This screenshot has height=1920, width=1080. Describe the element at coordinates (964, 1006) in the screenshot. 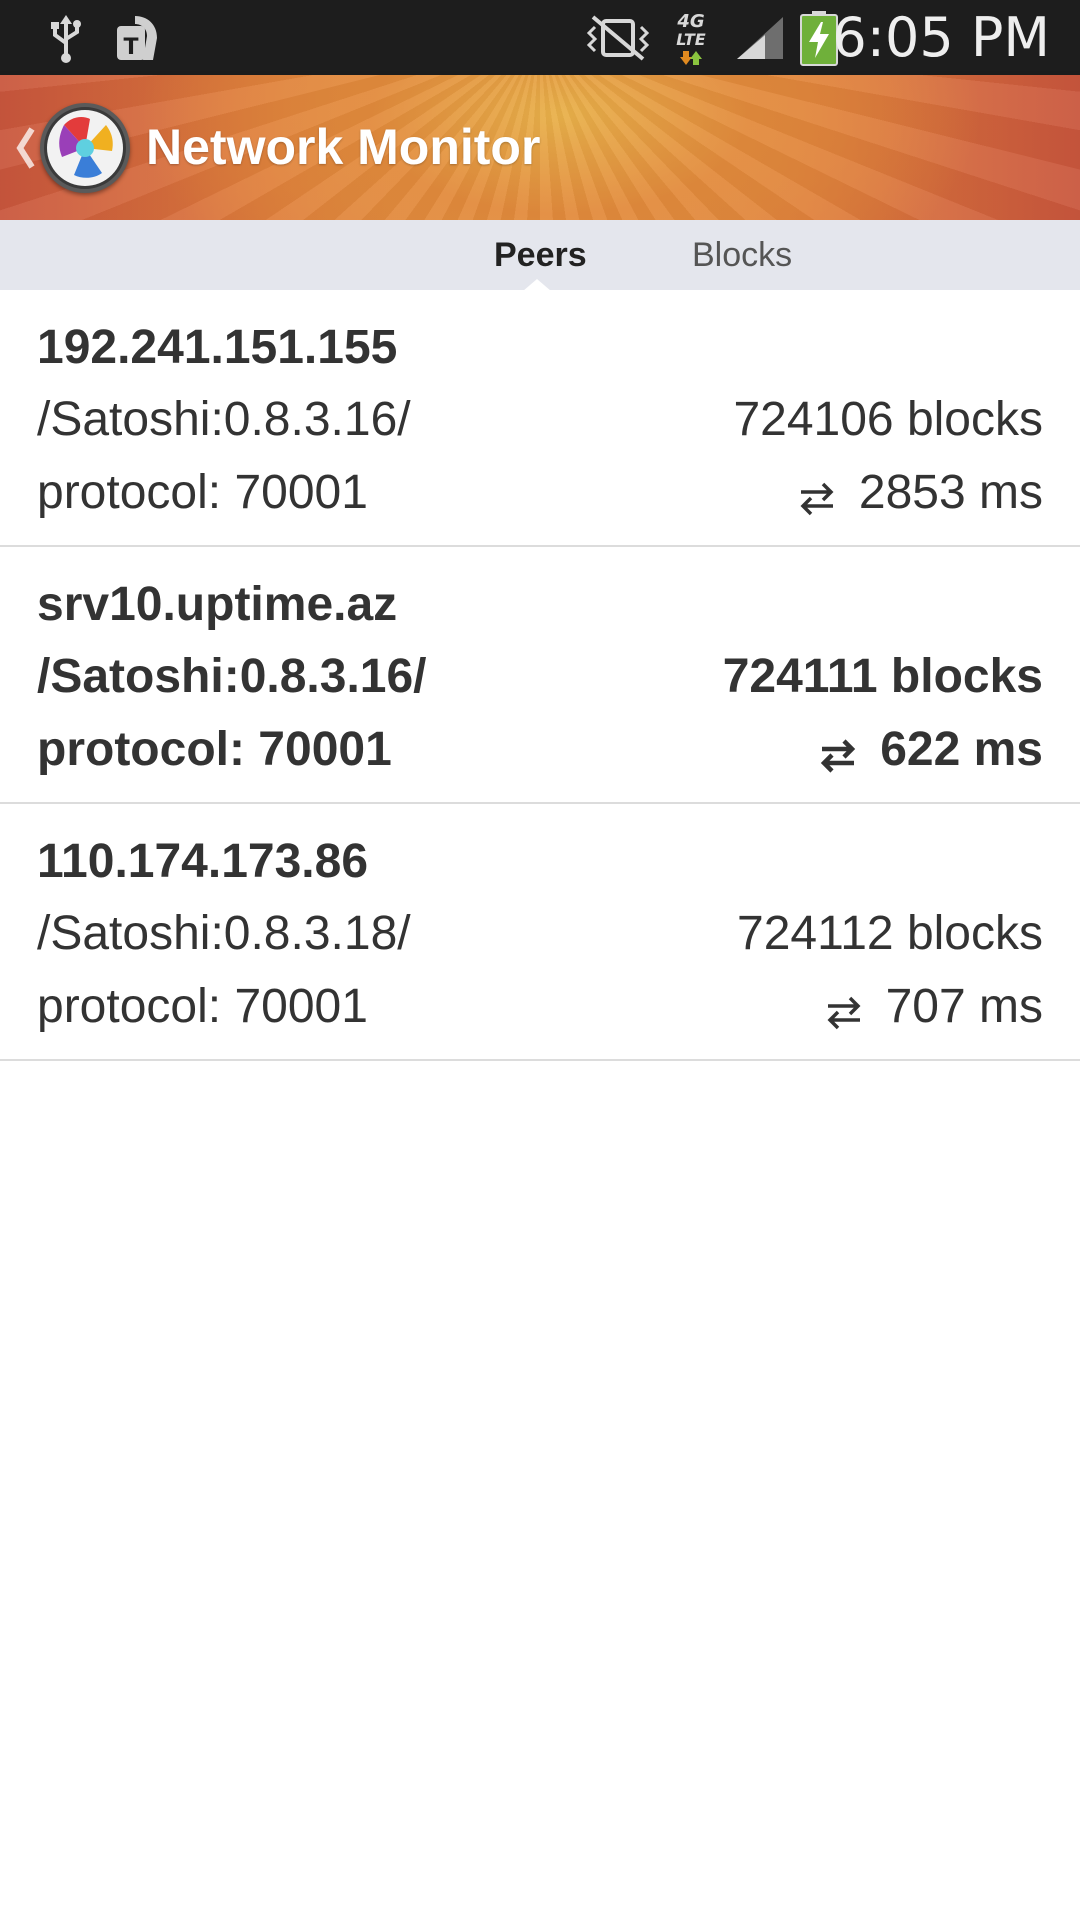

I see `peer-ping-value: 707 ms` at that location.